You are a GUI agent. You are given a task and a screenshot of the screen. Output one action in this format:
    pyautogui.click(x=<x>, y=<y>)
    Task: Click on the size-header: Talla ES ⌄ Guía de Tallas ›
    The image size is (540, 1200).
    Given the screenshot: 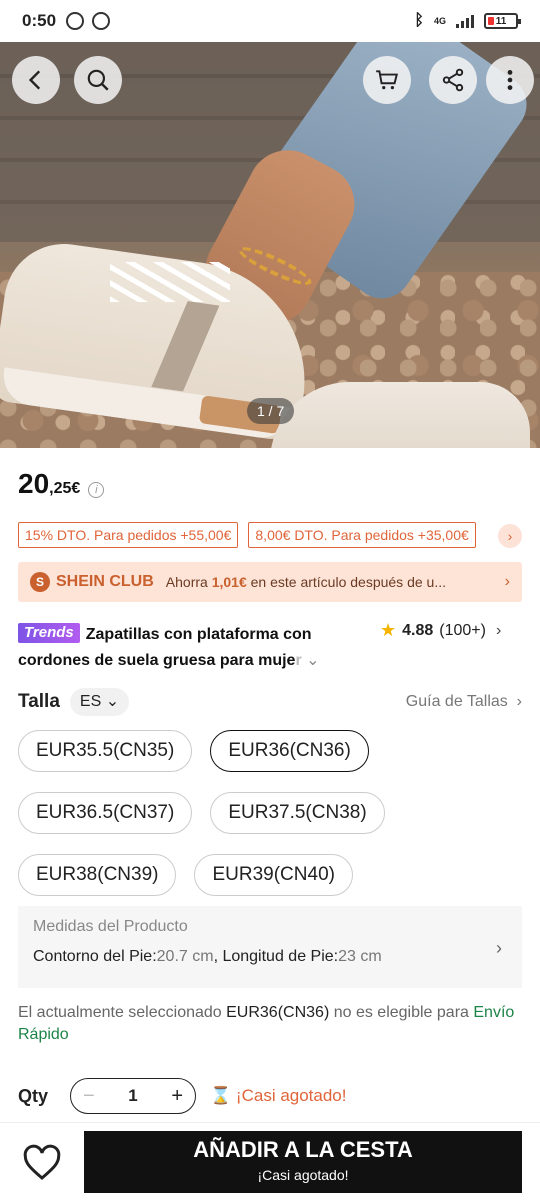 What is the action you would take?
    pyautogui.click(x=270, y=702)
    